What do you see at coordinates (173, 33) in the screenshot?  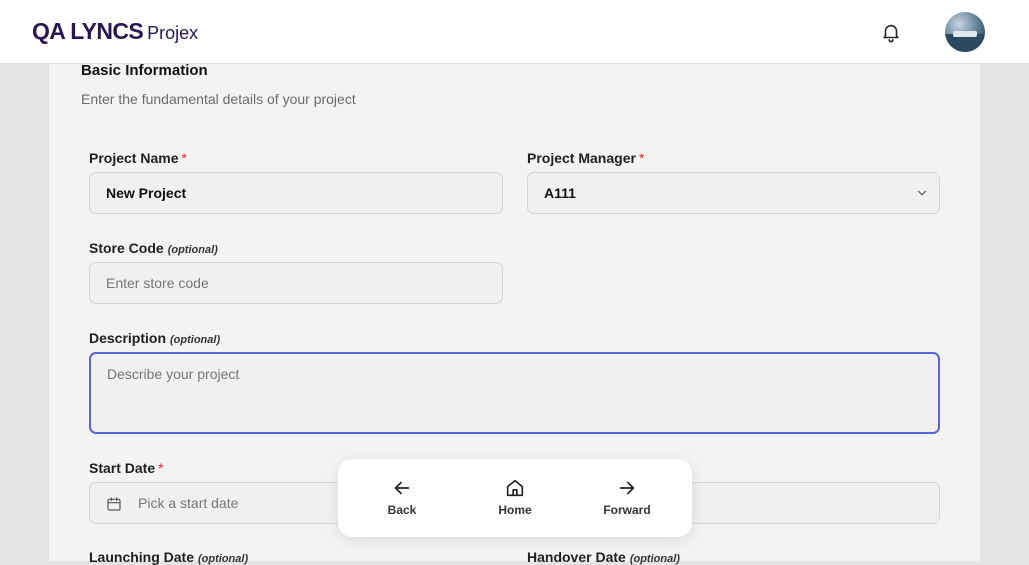 I see `brand-sub: Projex` at bounding box center [173, 33].